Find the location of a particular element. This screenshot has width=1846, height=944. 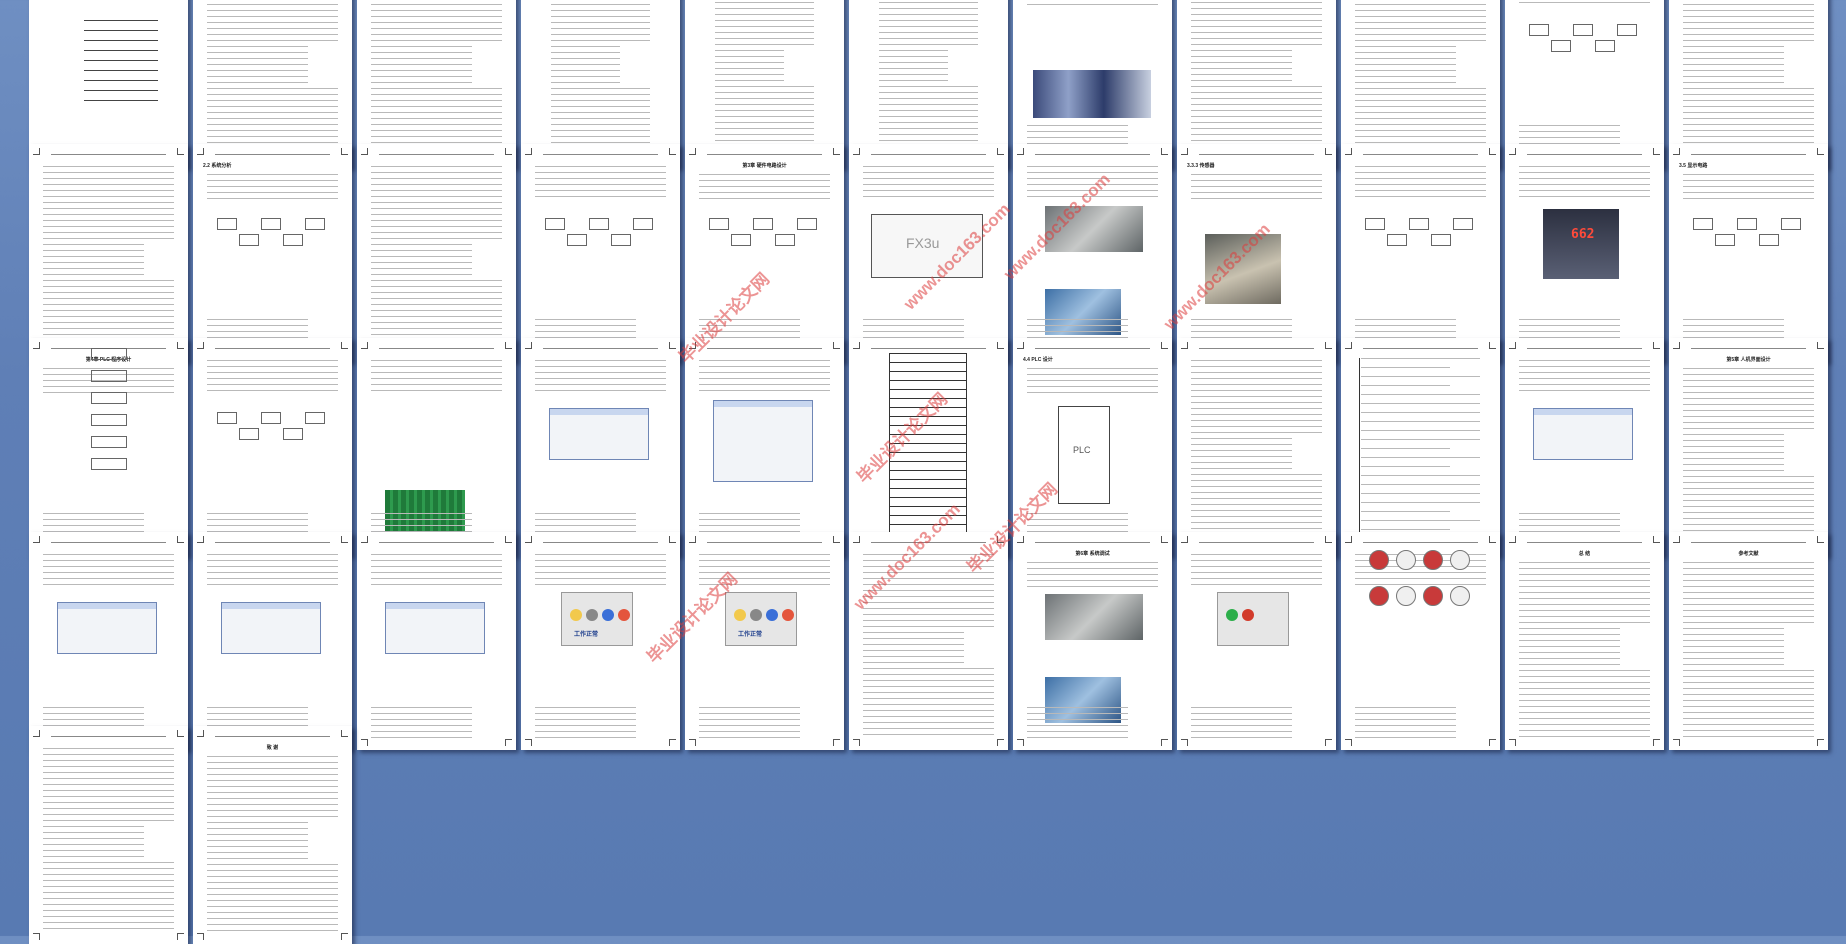

page-thumbnail: 总 结 is located at coordinates (1584, 641).